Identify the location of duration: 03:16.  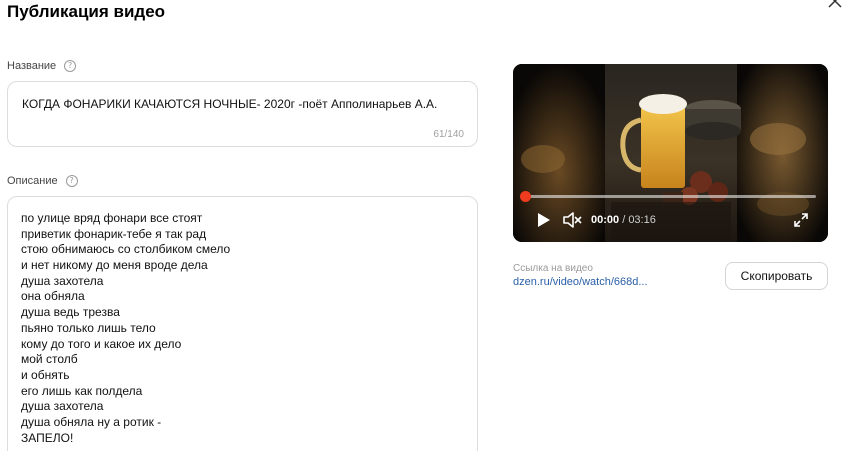
(642, 220).